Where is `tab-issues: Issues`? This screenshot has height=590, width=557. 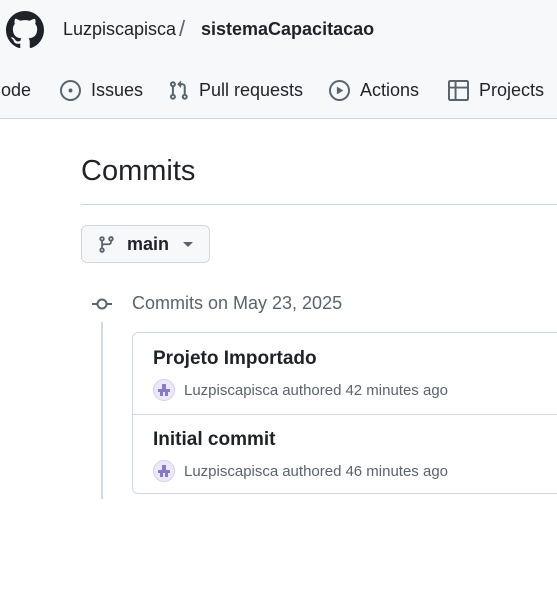 tab-issues: Issues is located at coordinates (101, 90).